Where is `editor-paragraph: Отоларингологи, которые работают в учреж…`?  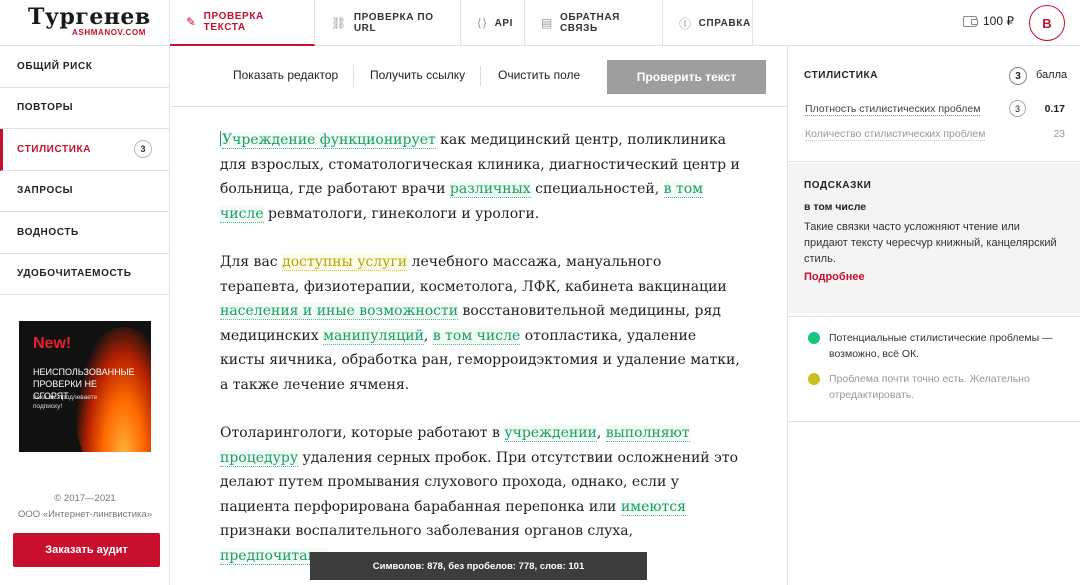
editor-paragraph: Отоларингологи, которые работают в учреж… is located at coordinates (482, 494).